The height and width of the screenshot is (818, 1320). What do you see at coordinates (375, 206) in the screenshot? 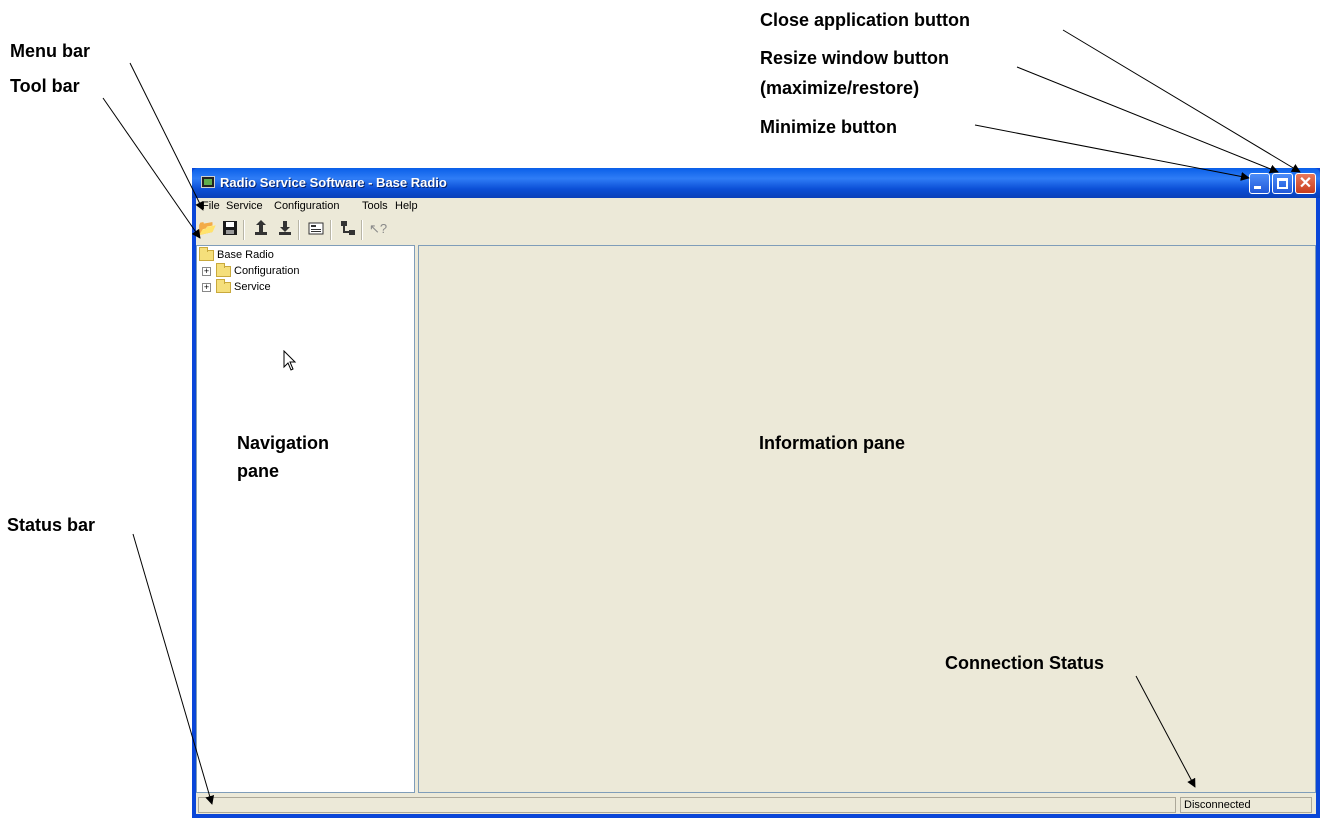
I see `menu-tools: Tools` at bounding box center [375, 206].